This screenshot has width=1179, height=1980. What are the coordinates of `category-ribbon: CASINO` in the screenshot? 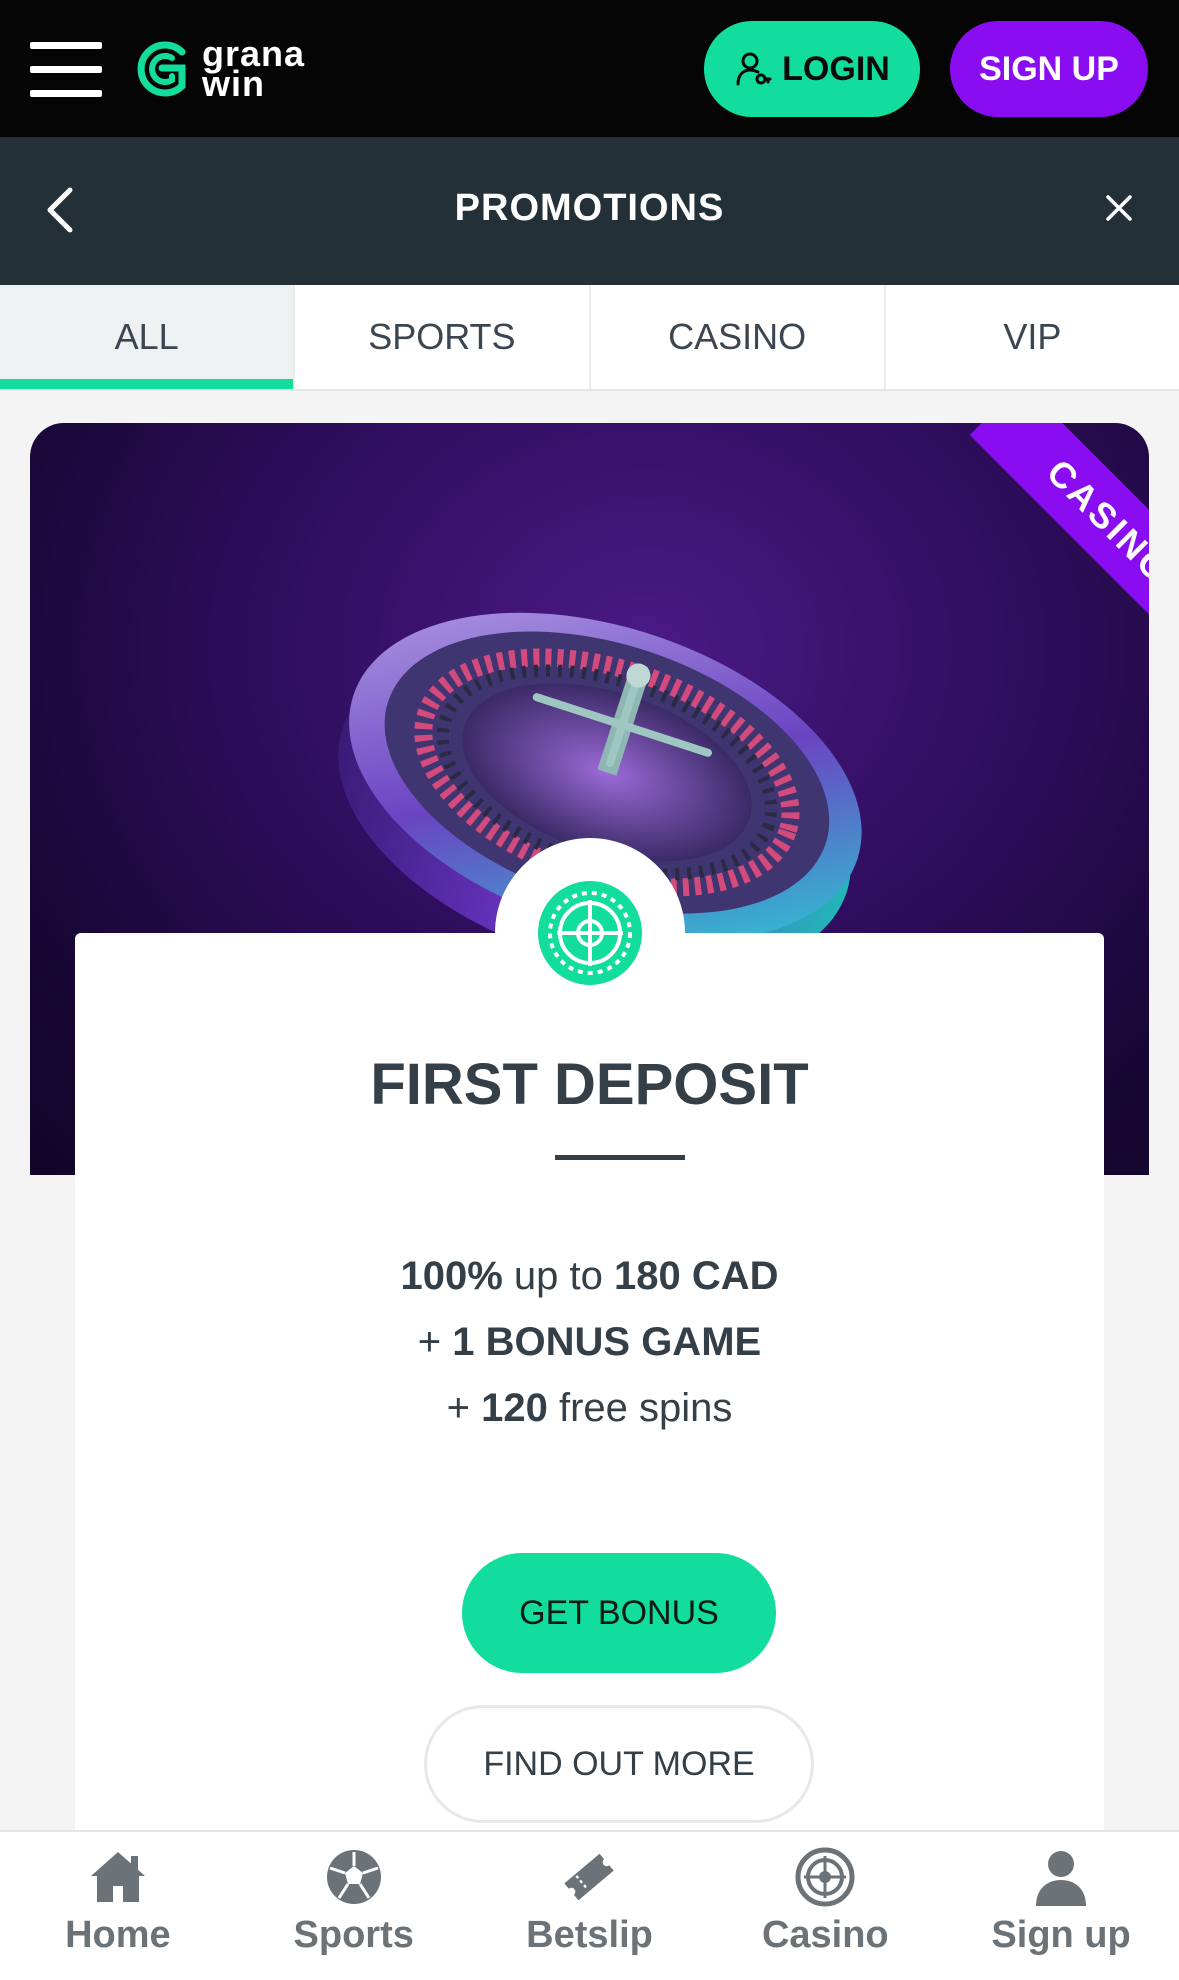 It's located at (1039, 533).